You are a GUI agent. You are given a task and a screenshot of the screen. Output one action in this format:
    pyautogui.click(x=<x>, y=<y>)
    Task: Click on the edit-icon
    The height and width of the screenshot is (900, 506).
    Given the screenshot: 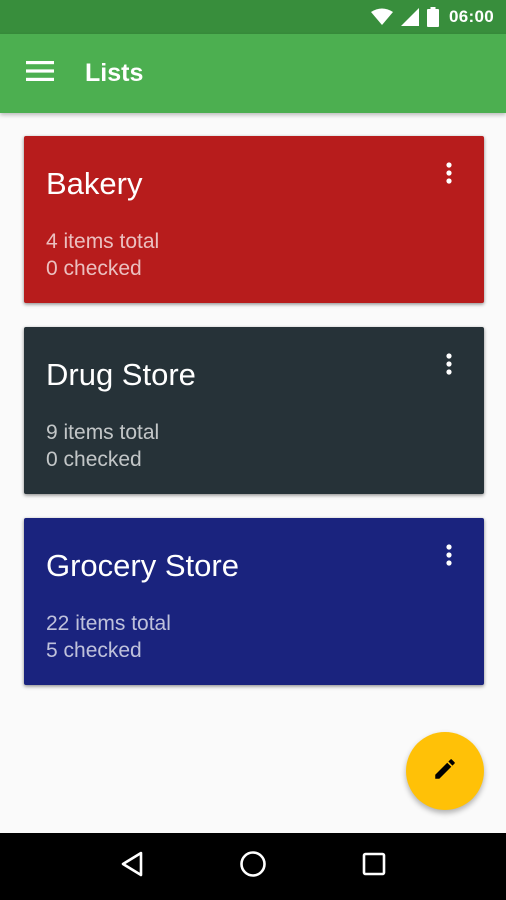 What is the action you would take?
    pyautogui.click(x=445, y=771)
    